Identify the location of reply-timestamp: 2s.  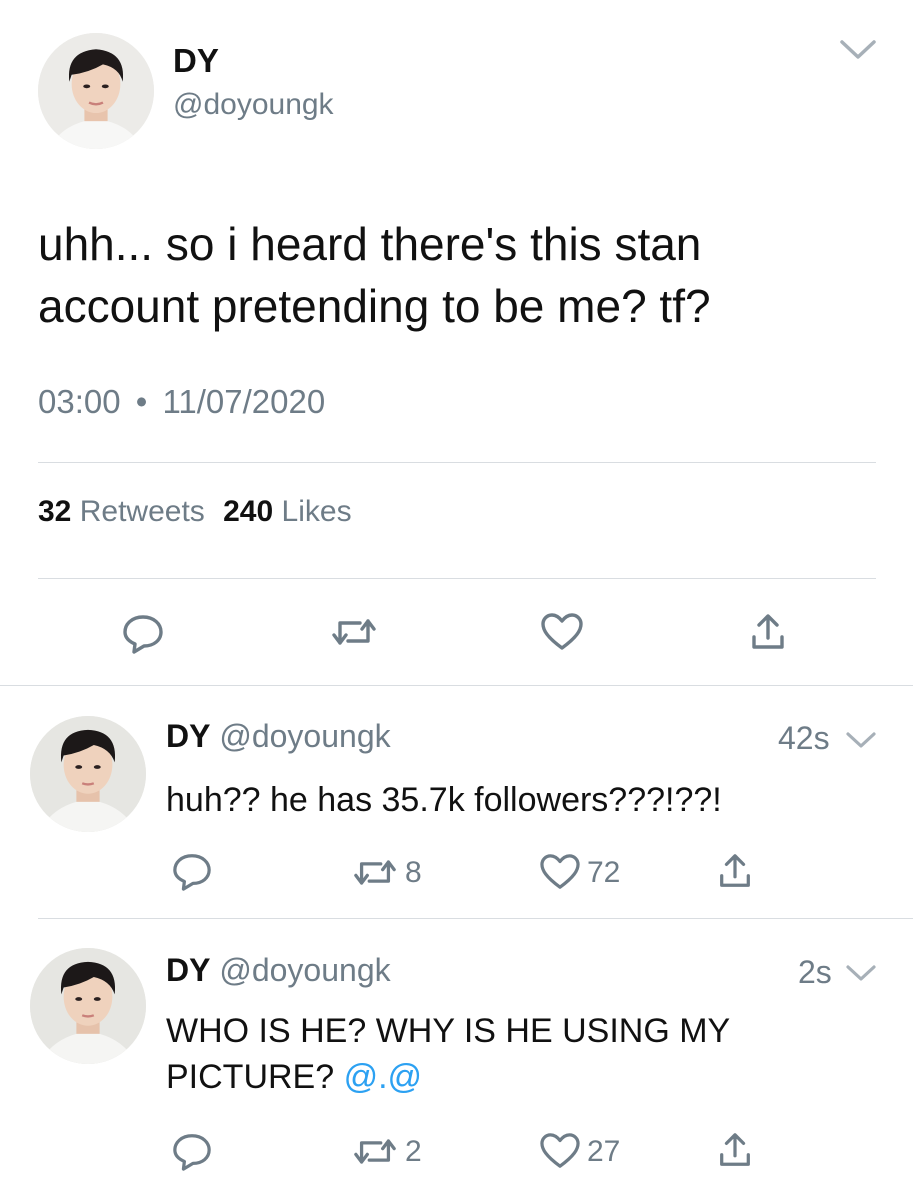
(815, 972).